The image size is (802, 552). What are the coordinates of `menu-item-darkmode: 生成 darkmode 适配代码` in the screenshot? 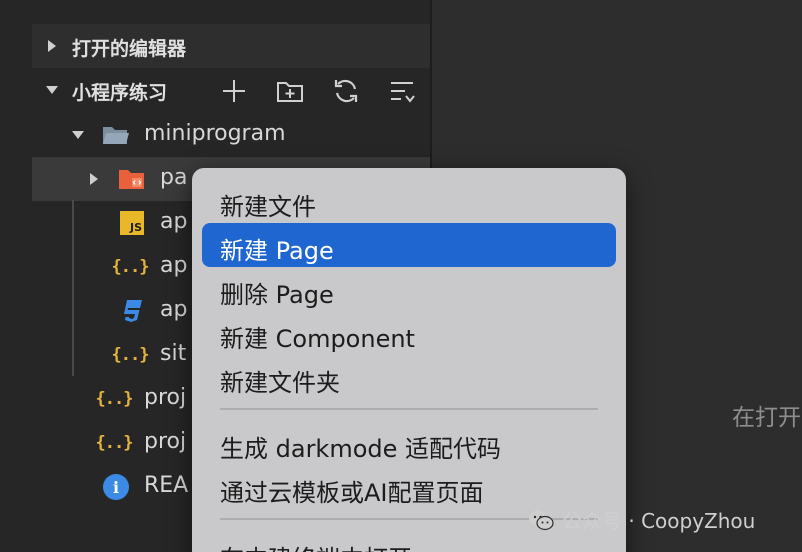 It's located at (409, 443).